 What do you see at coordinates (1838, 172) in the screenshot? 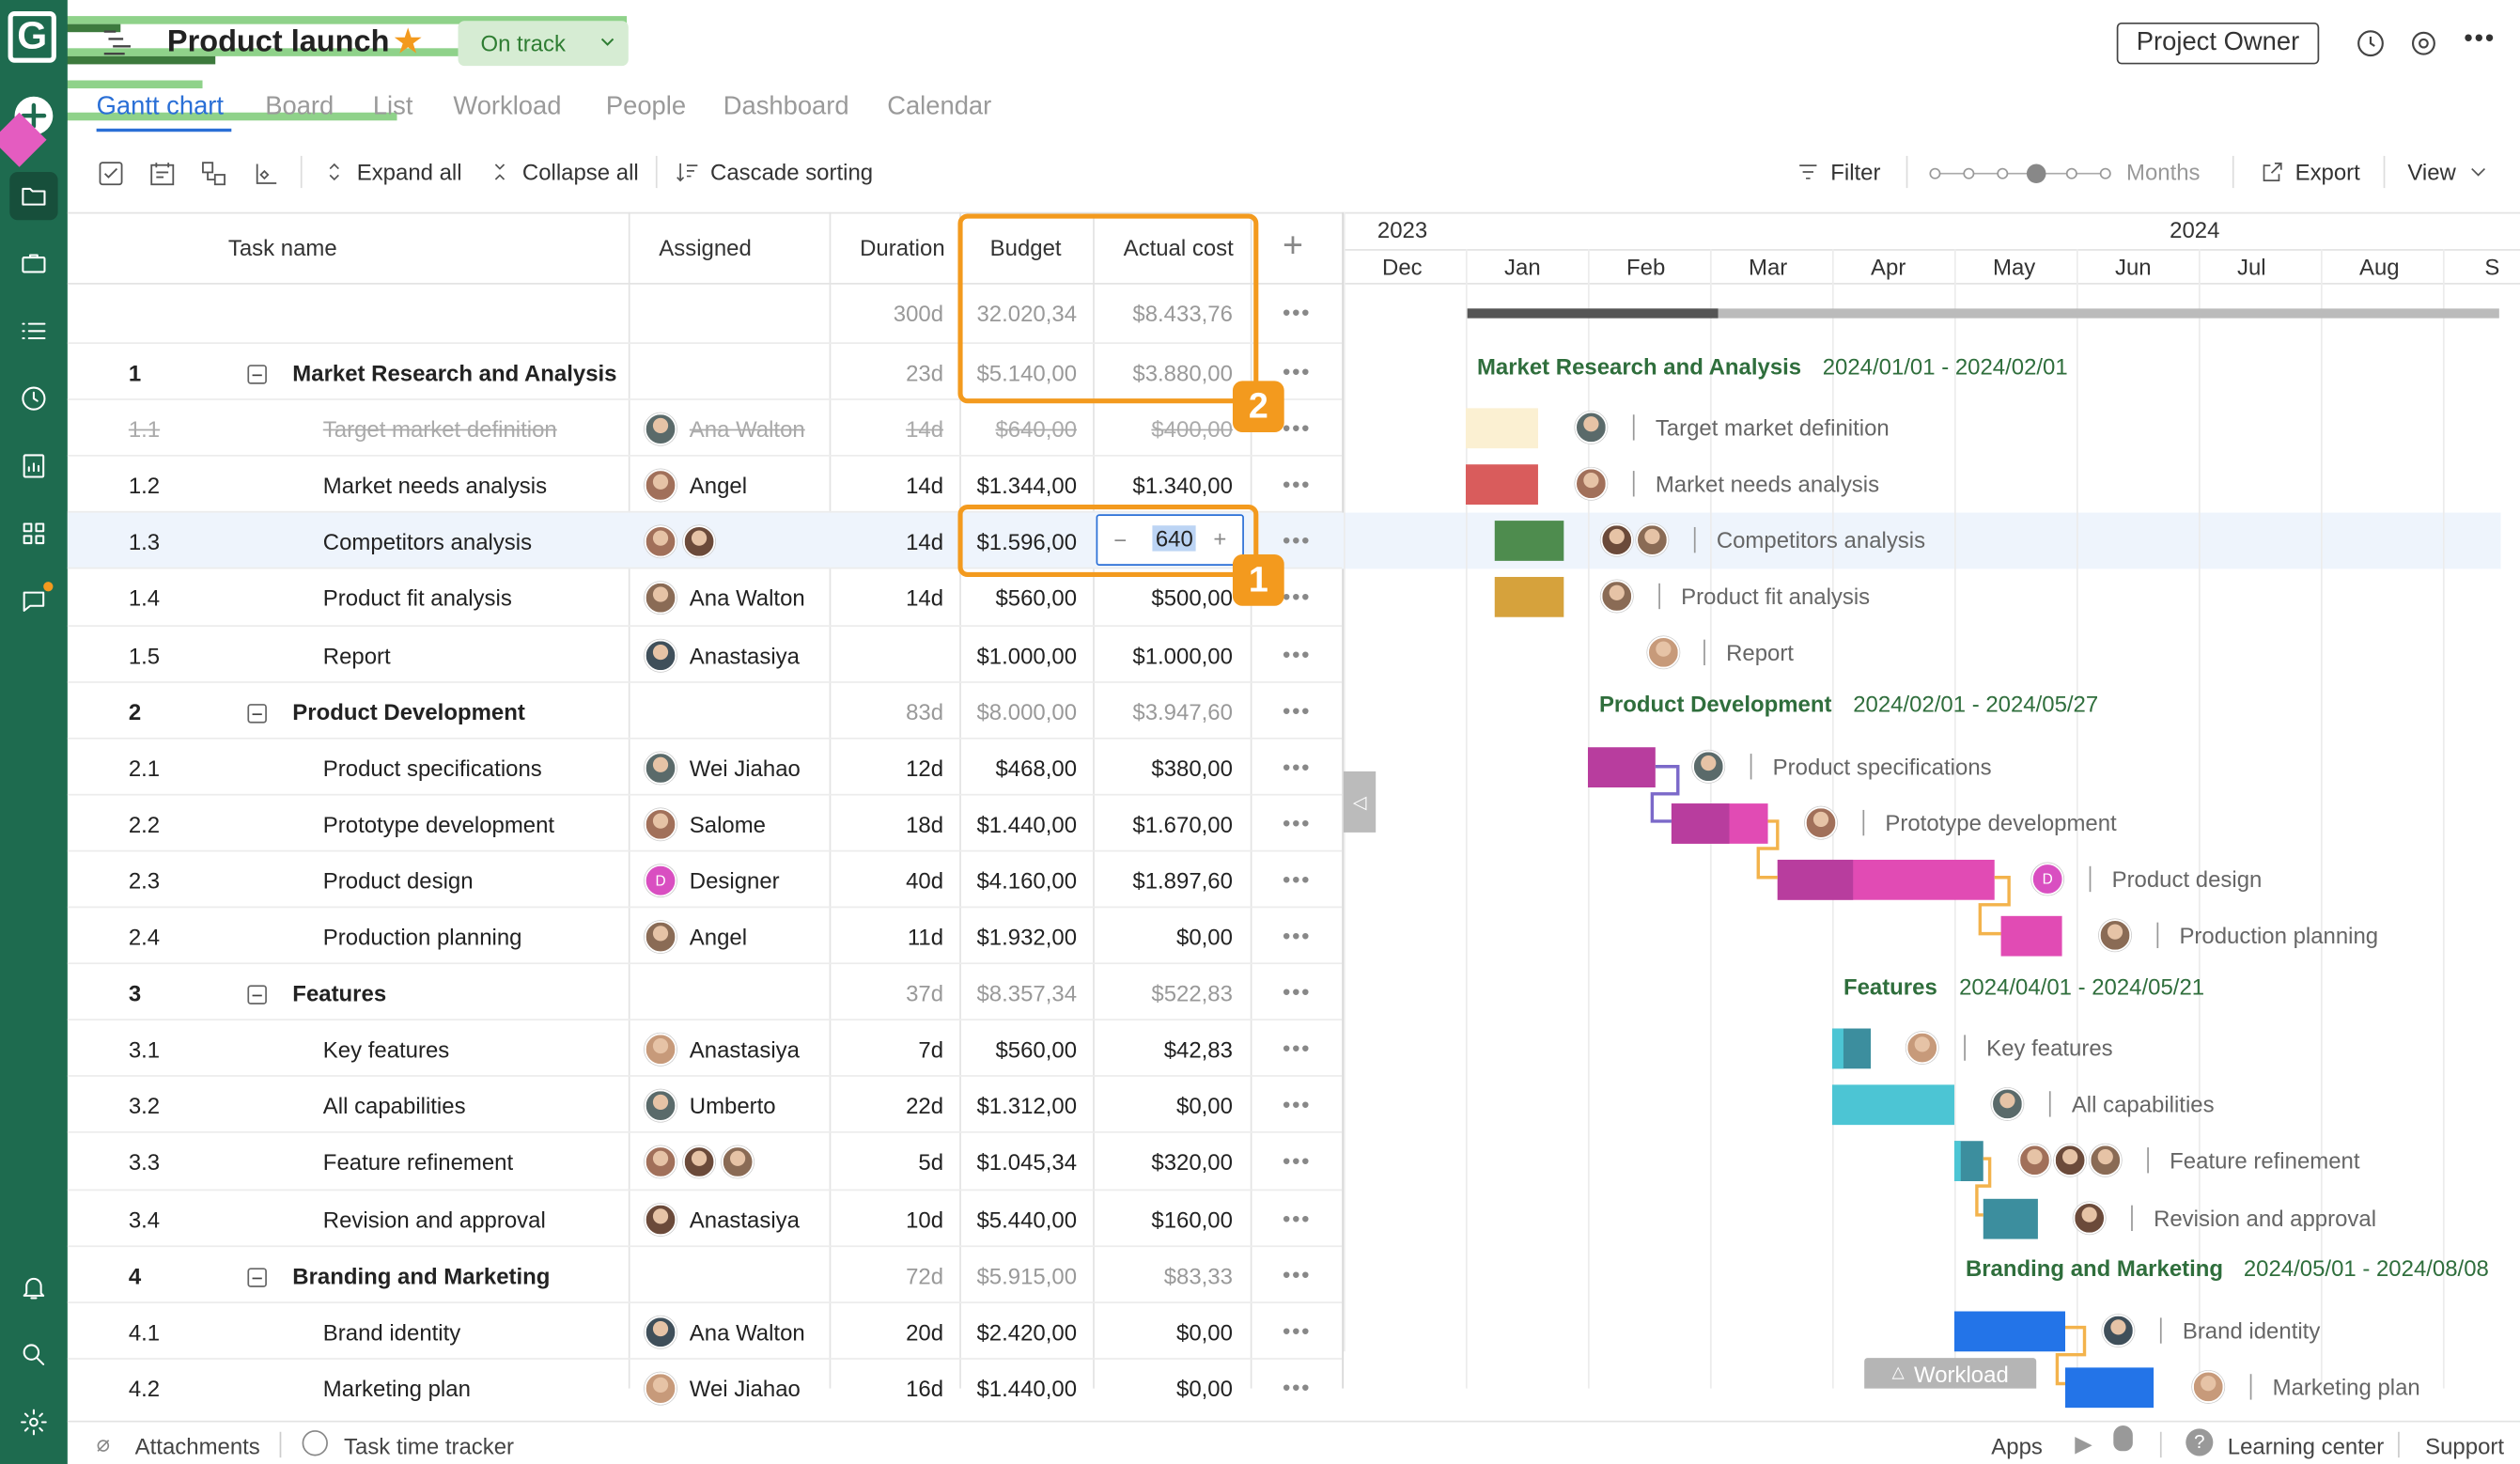
I see `filter-button: Filter` at bounding box center [1838, 172].